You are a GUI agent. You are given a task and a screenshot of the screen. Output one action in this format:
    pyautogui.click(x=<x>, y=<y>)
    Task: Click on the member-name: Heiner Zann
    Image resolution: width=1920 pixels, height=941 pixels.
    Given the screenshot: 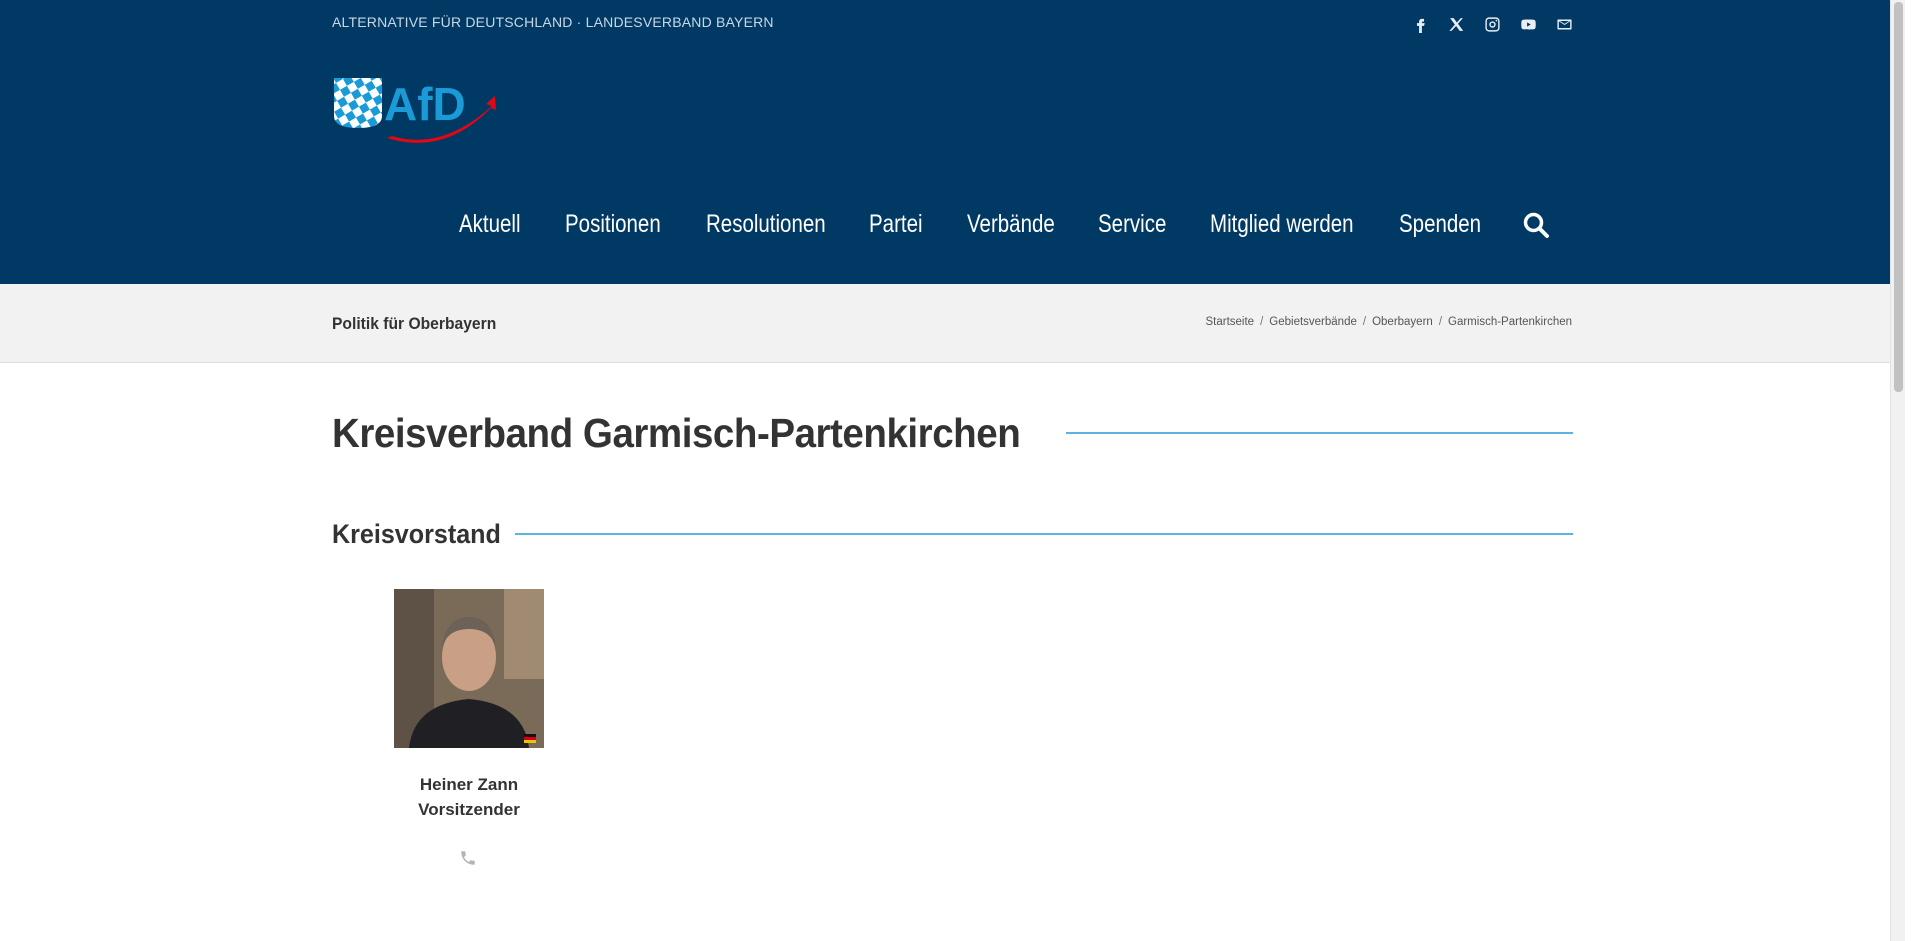 What is the action you would take?
    pyautogui.click(x=469, y=784)
    